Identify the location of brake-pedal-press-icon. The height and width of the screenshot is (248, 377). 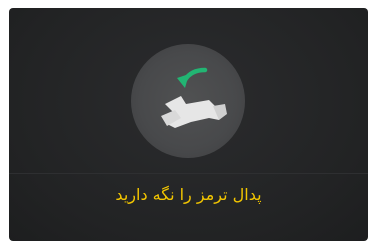
(194, 97).